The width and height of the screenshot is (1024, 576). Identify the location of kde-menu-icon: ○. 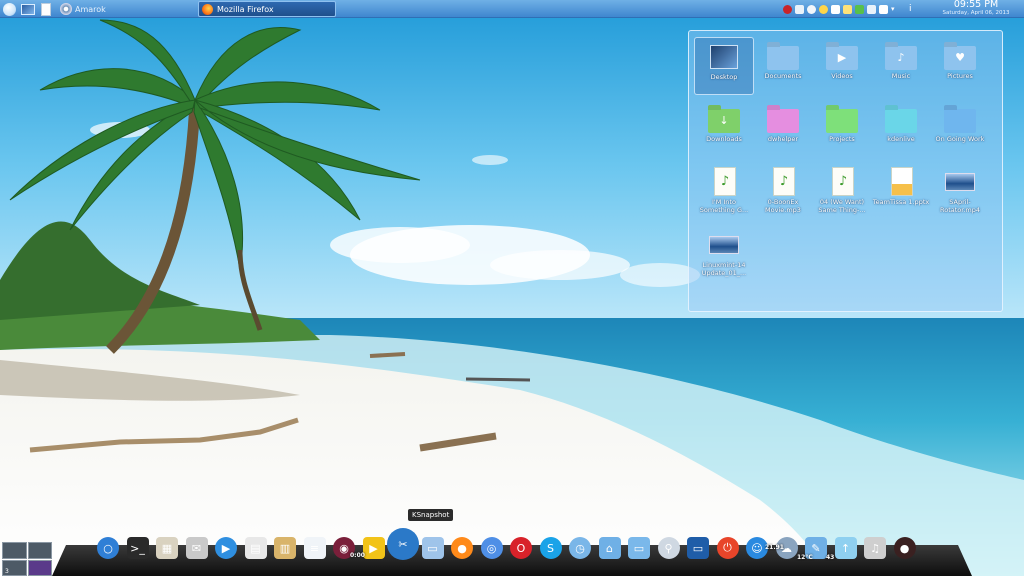
(108, 548).